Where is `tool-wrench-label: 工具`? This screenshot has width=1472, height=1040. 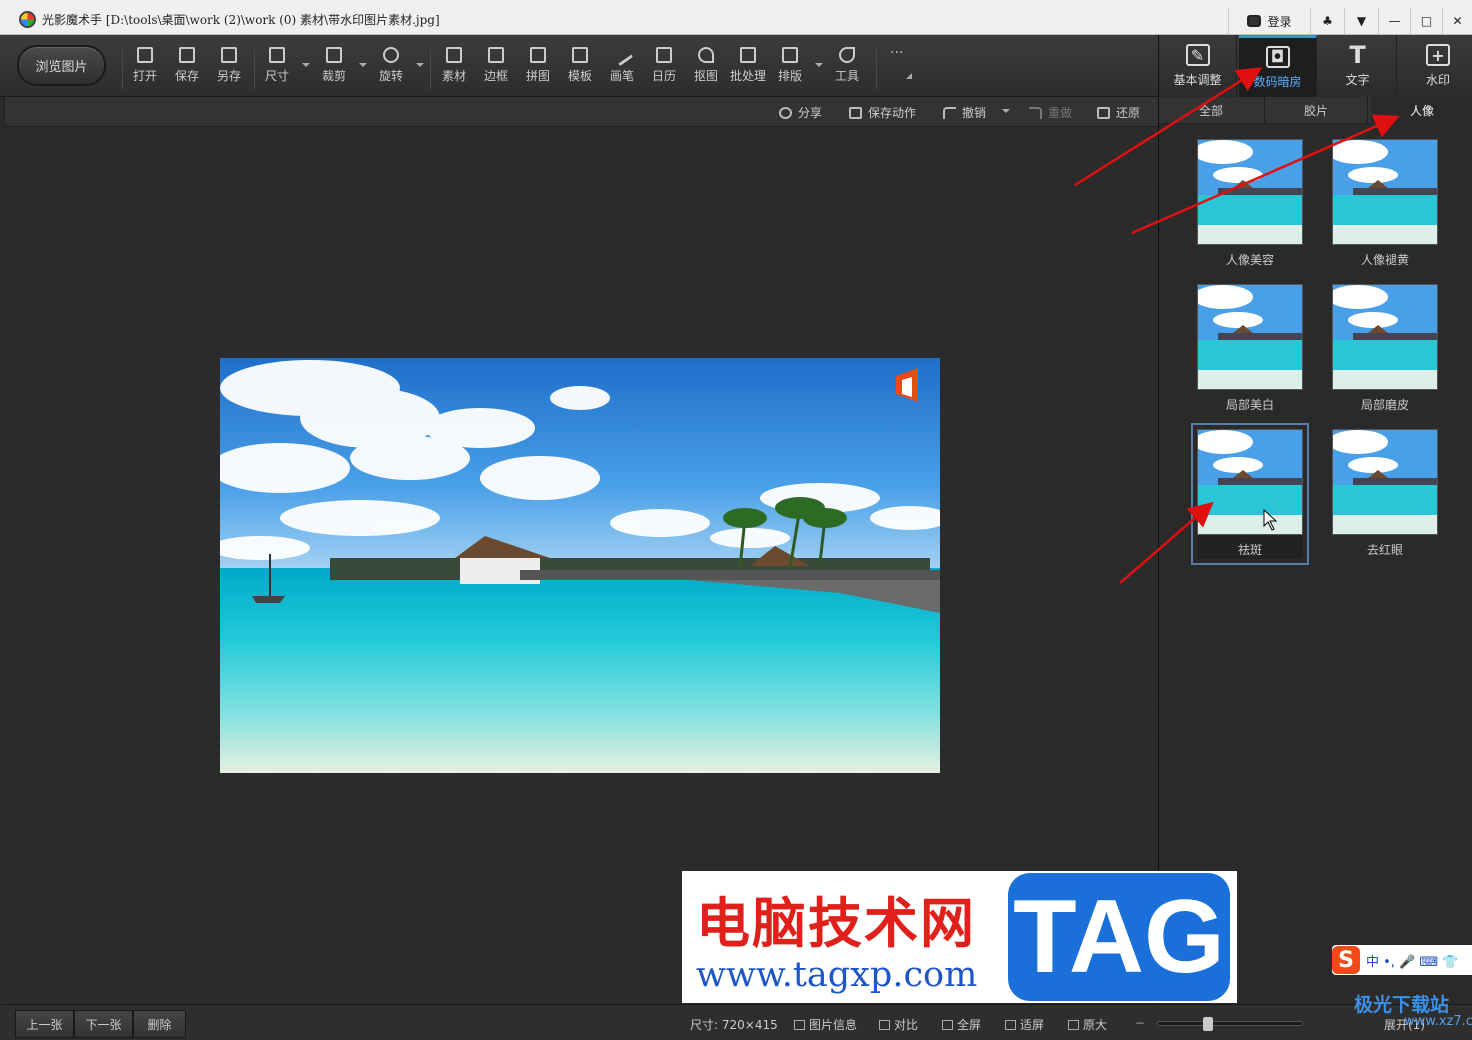 tool-wrench-label: 工具 is located at coordinates (846, 76).